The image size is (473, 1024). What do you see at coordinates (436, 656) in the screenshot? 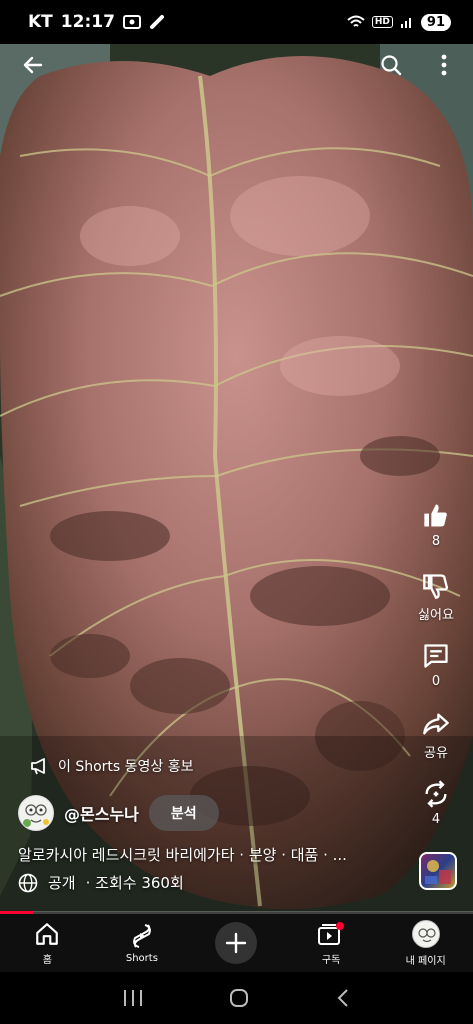
I see `comment-icon` at bounding box center [436, 656].